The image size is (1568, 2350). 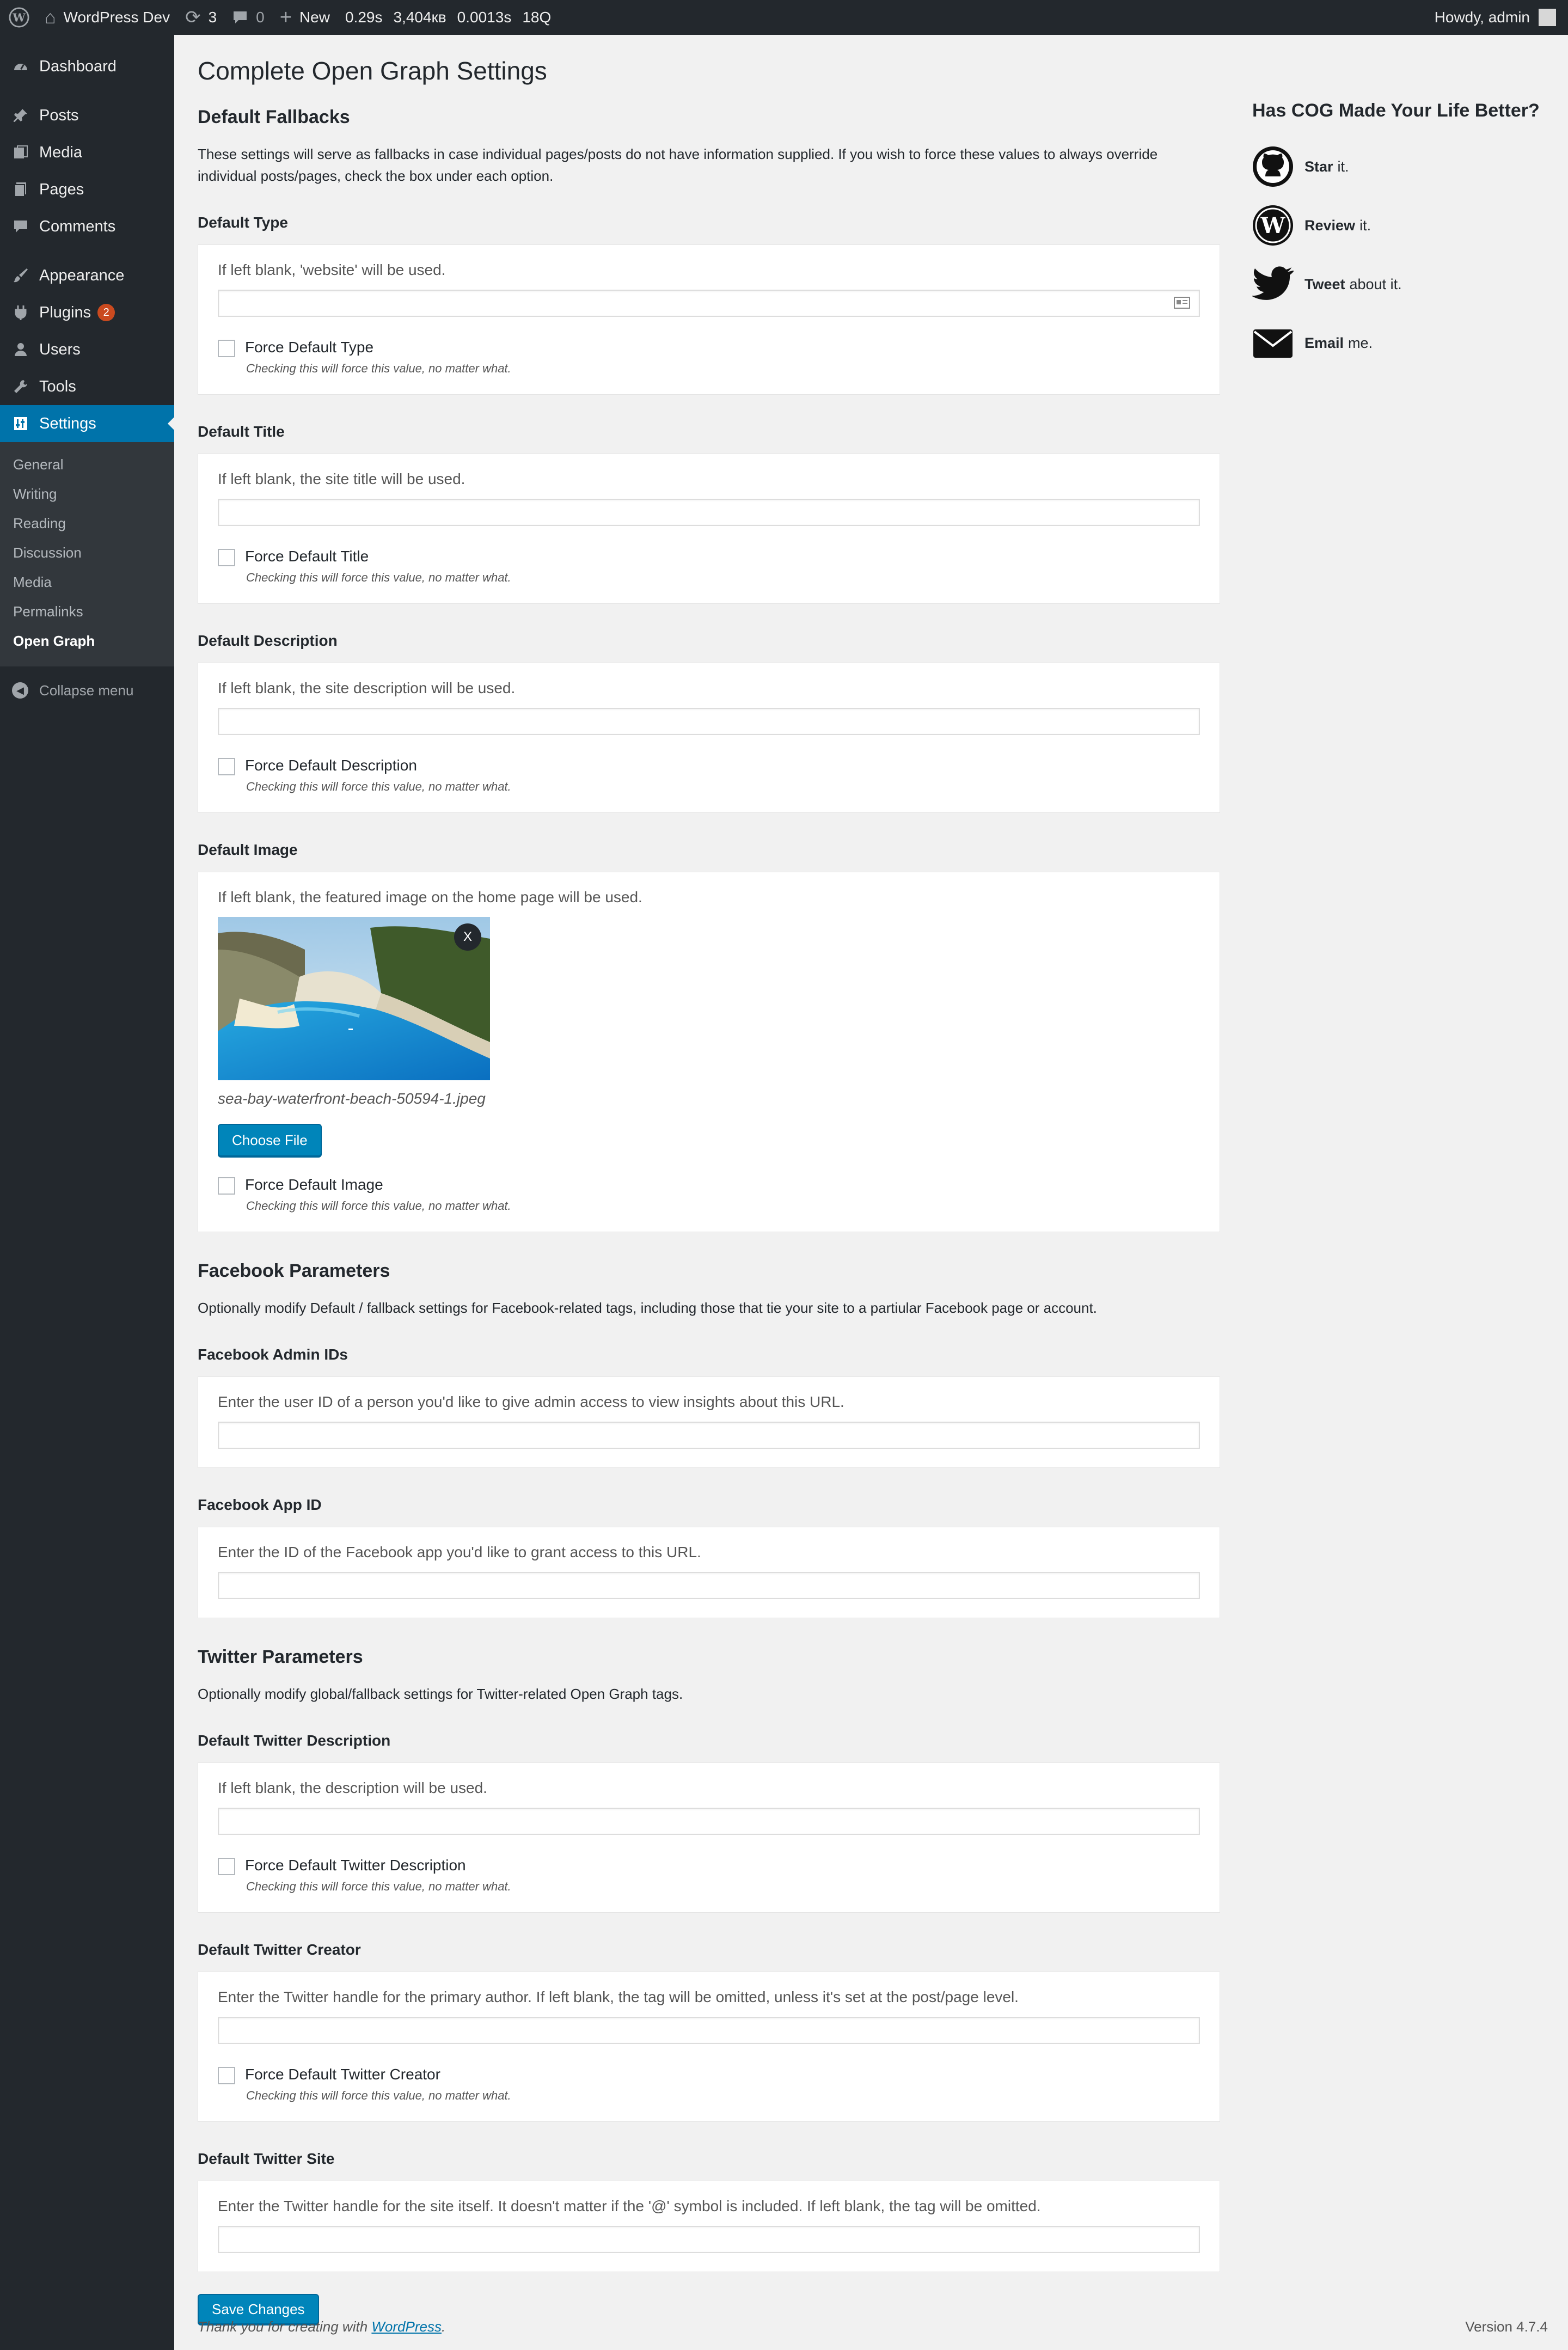 What do you see at coordinates (1318, 166) in the screenshot?
I see `promo-star-strong: Star` at bounding box center [1318, 166].